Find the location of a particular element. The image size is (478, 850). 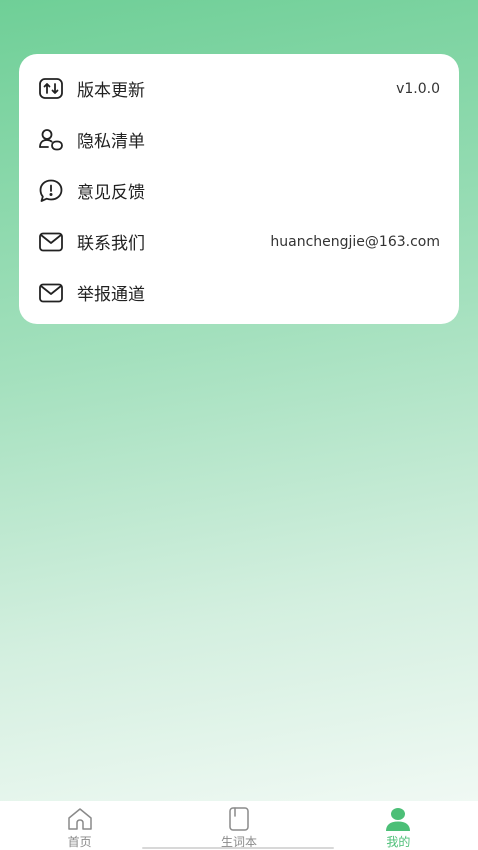

update-icon is located at coordinates (51, 89).